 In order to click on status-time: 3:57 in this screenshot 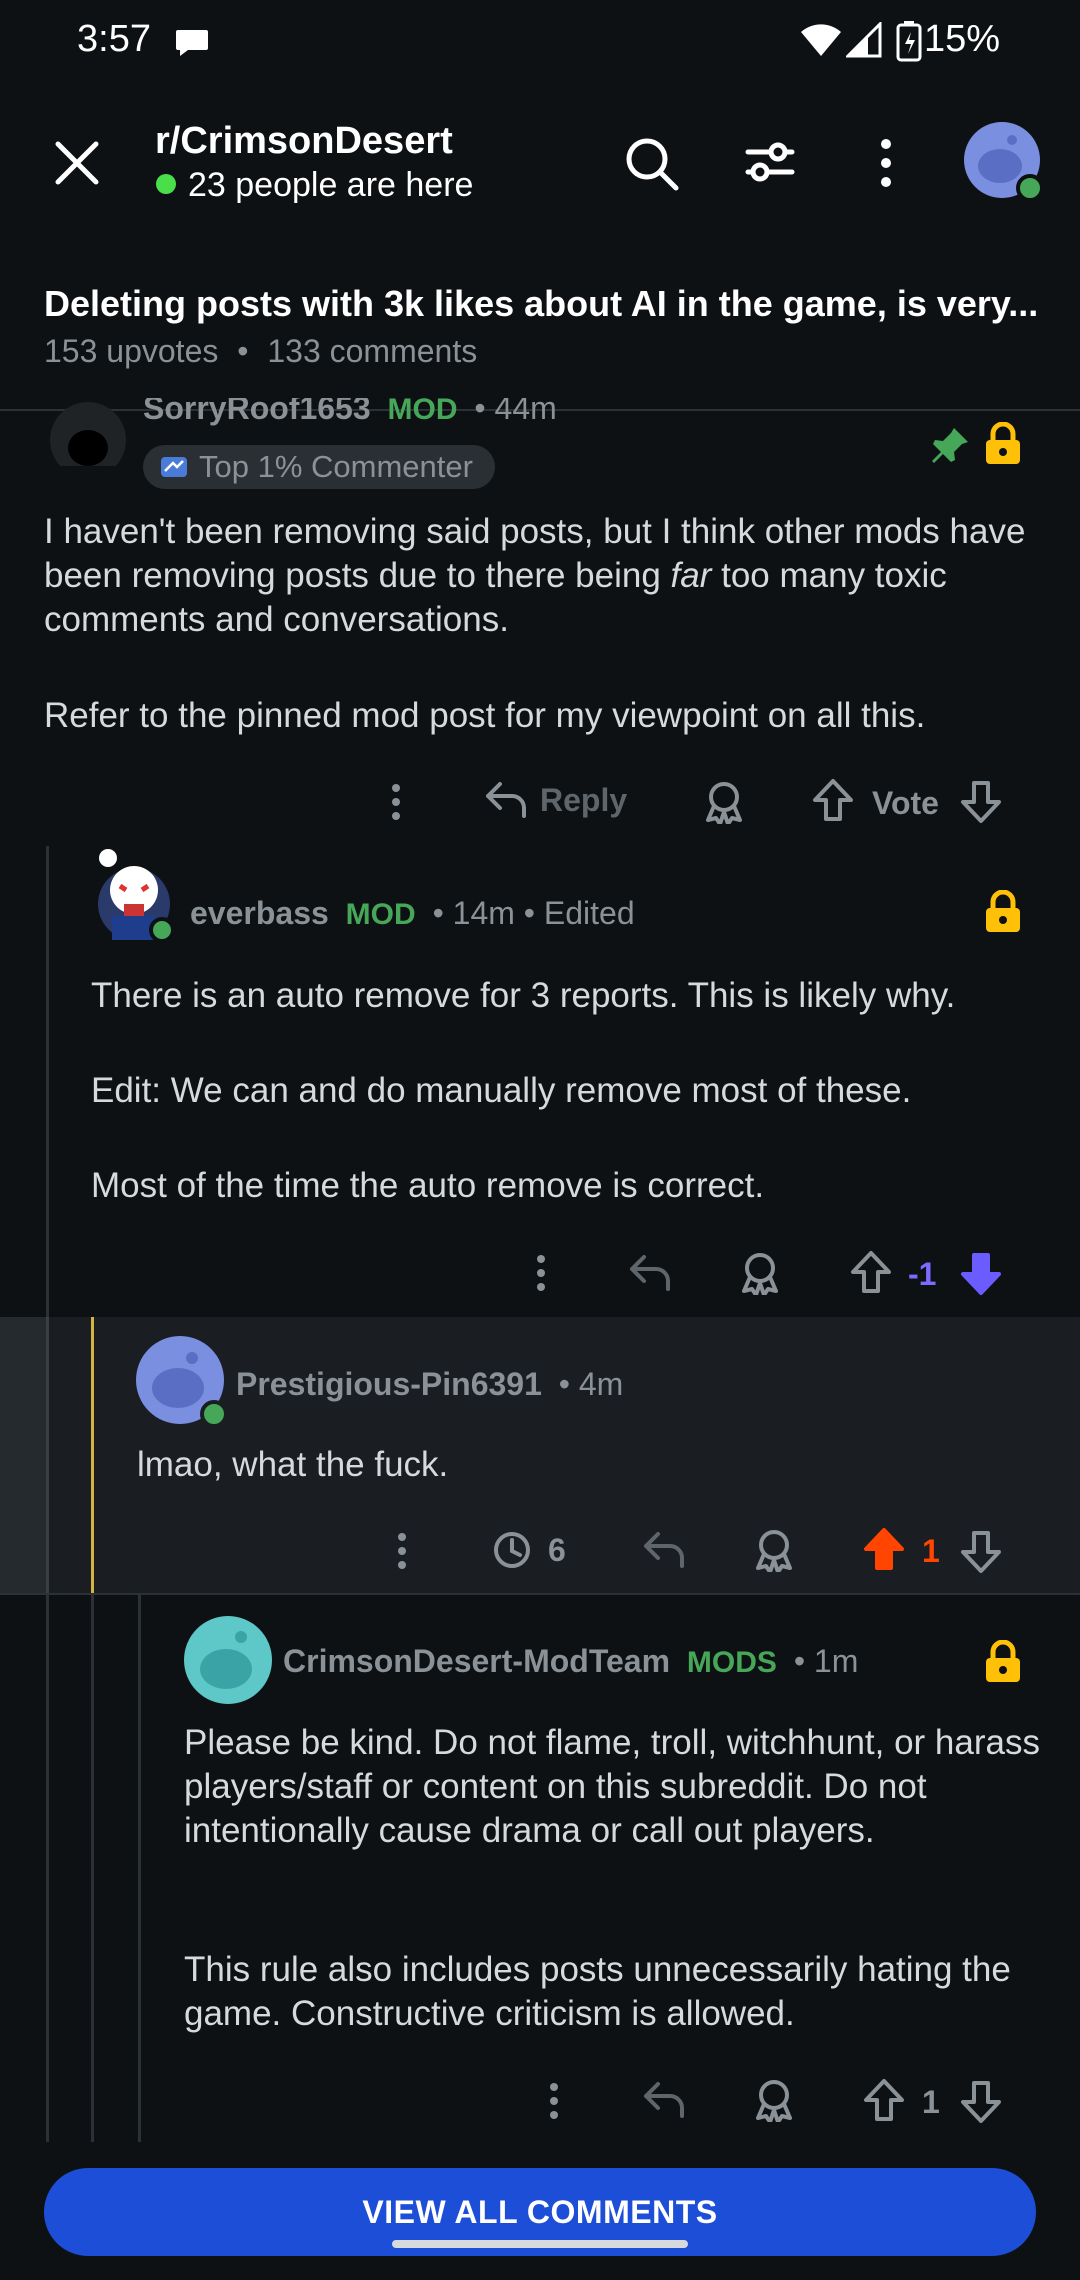, I will do `click(114, 39)`.